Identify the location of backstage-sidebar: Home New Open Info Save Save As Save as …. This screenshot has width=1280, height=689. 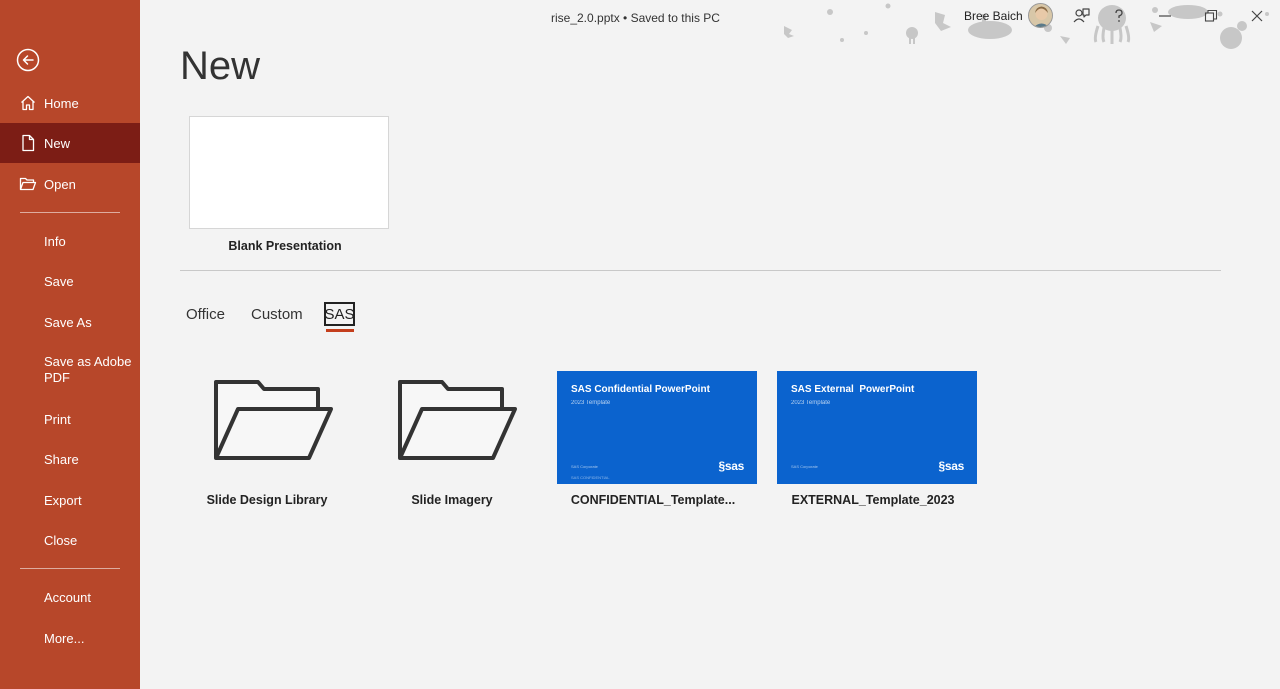
(70, 344).